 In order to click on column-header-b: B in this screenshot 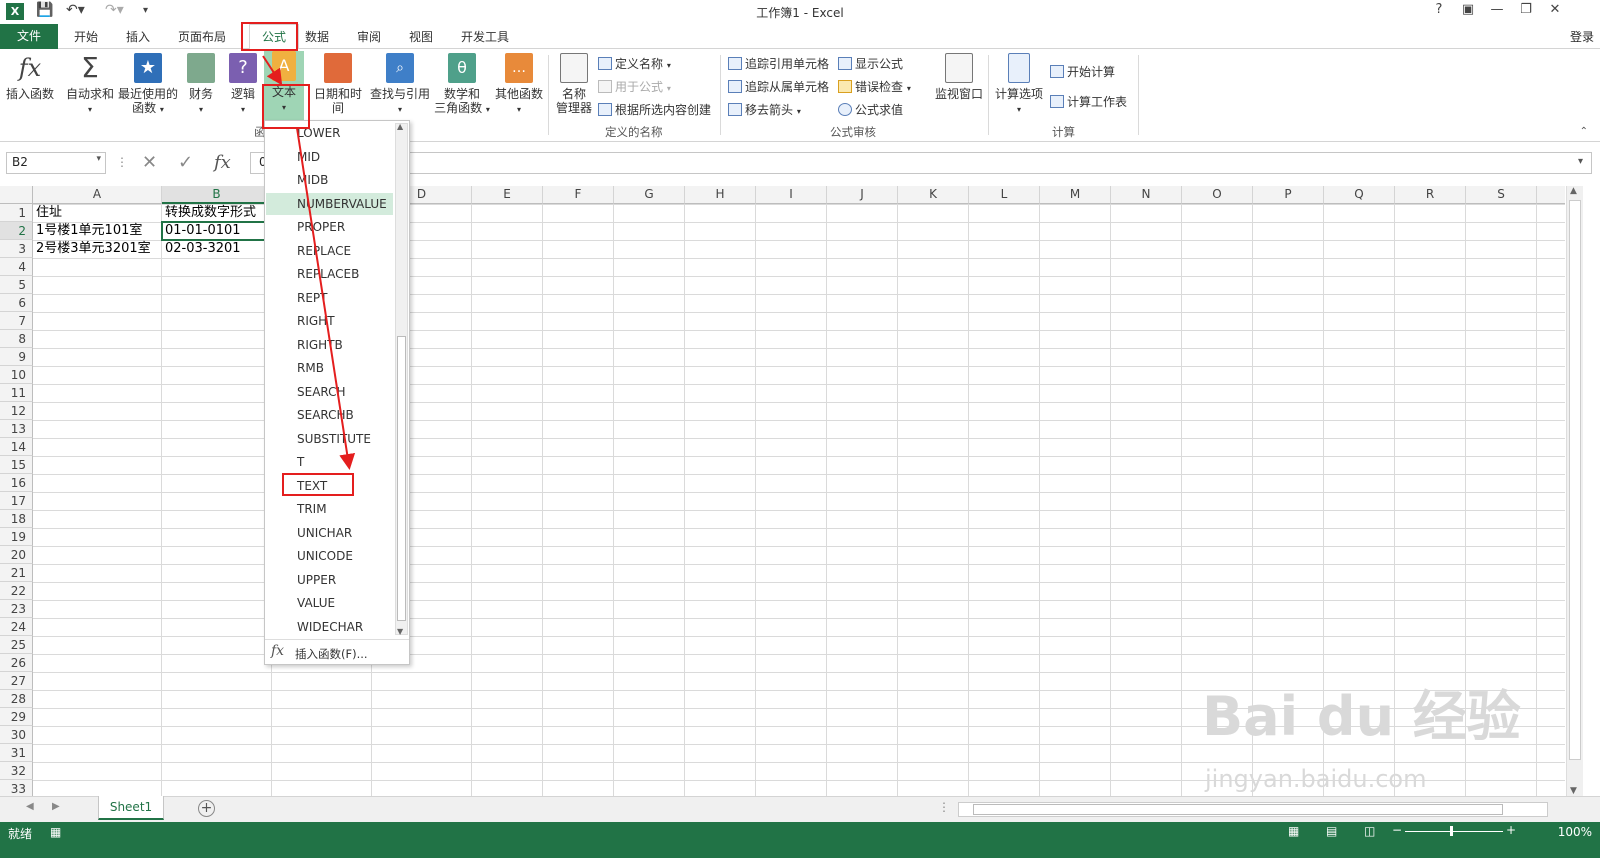, I will do `click(217, 195)`.